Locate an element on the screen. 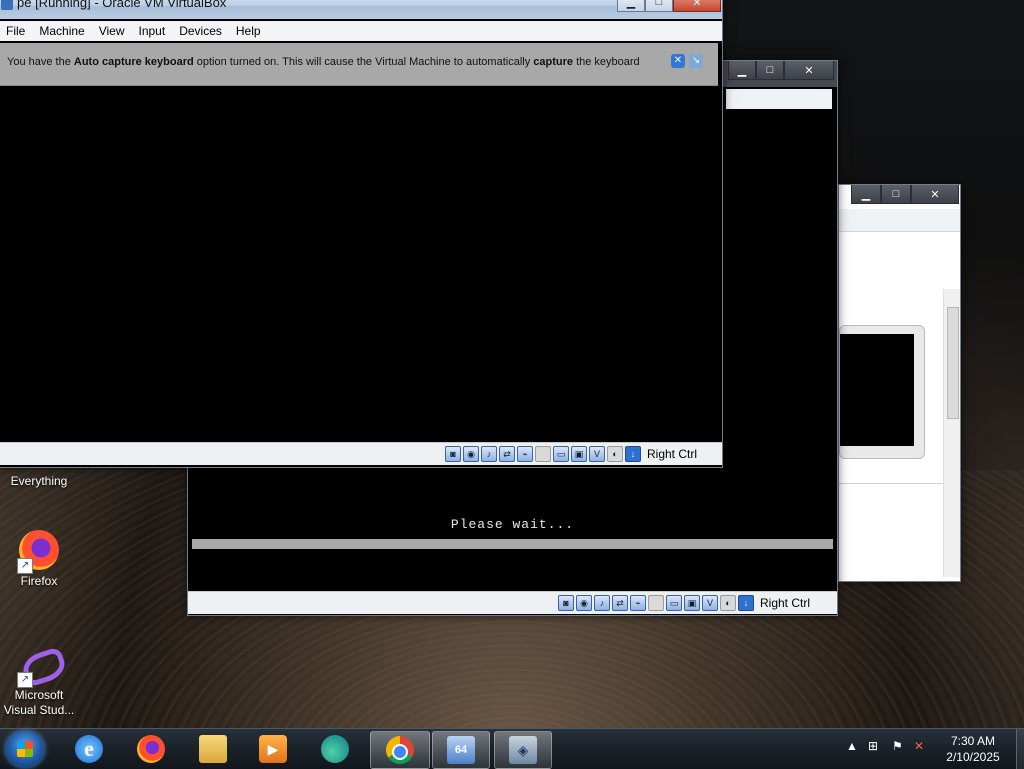  menu-help: Help is located at coordinates (248, 31).